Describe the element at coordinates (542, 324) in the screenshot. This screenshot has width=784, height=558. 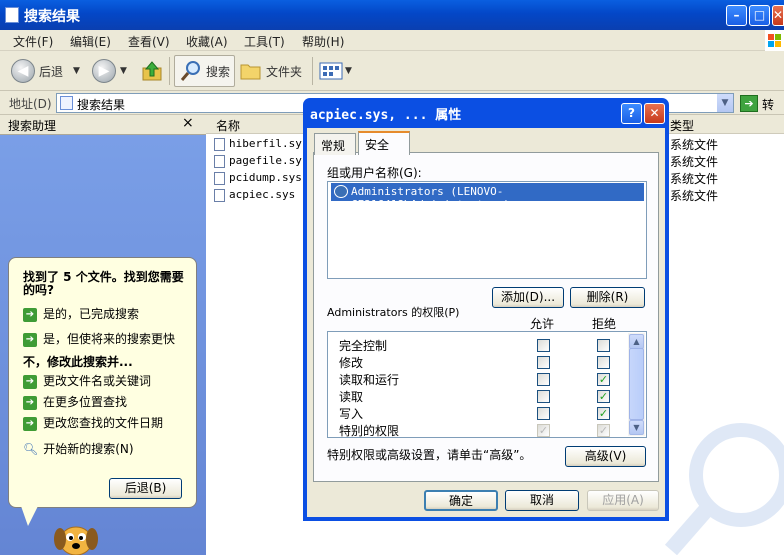
I see `allow-header: 允许` at that location.